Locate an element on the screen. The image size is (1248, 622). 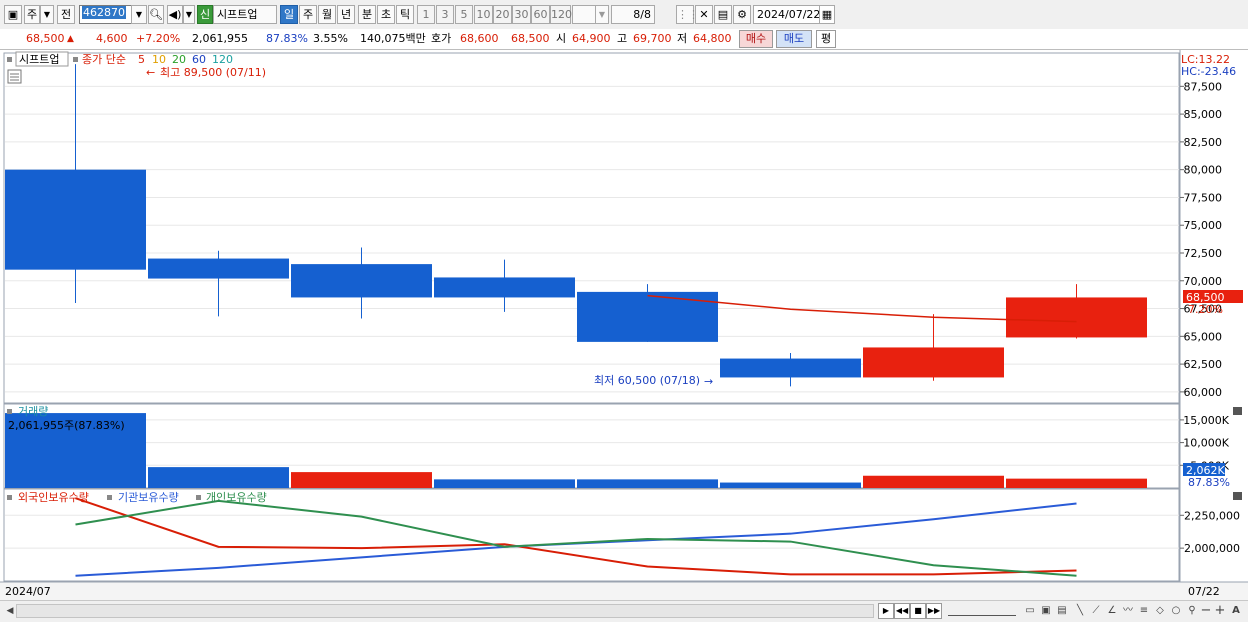
sell-button: 매도 is located at coordinates (794, 39).